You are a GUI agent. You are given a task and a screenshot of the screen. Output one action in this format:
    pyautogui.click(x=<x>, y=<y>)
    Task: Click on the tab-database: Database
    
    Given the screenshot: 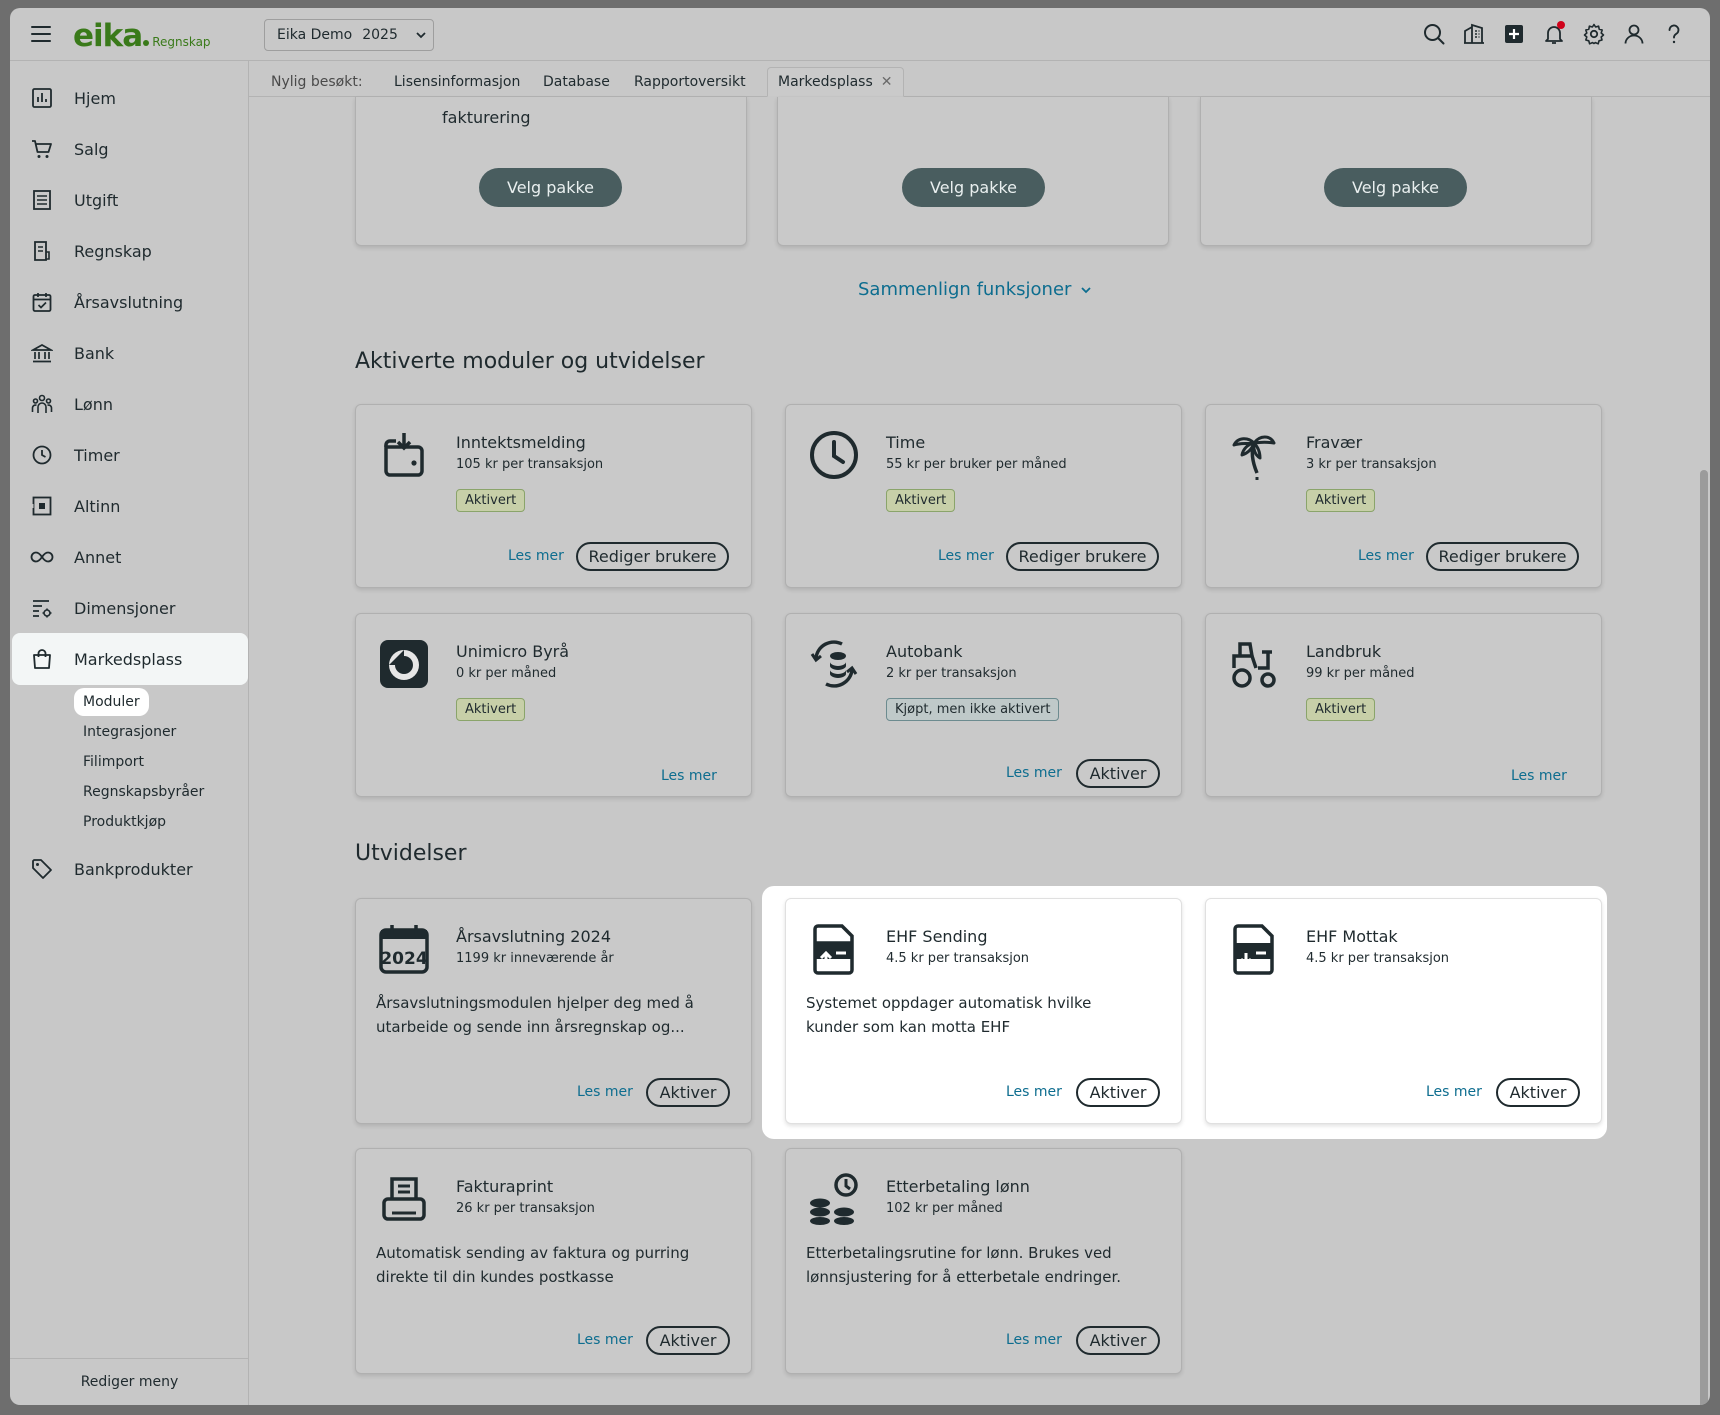 What is the action you would take?
    pyautogui.click(x=576, y=82)
    